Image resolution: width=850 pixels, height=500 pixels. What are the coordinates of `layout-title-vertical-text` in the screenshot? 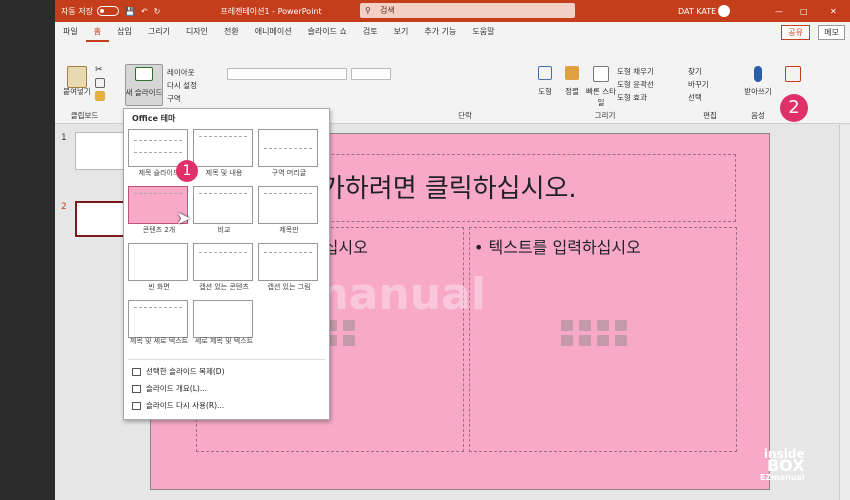 It's located at (158, 319).